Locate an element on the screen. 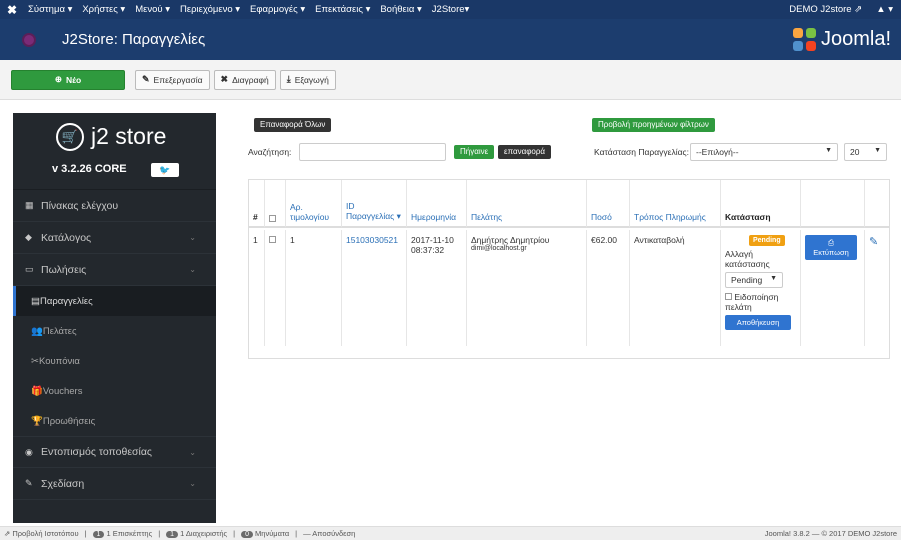  messages-badge: 0 is located at coordinates (247, 534).